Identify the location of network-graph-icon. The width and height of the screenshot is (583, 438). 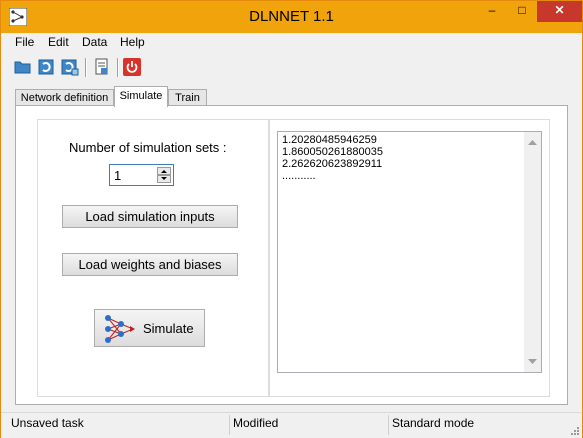
(120, 329).